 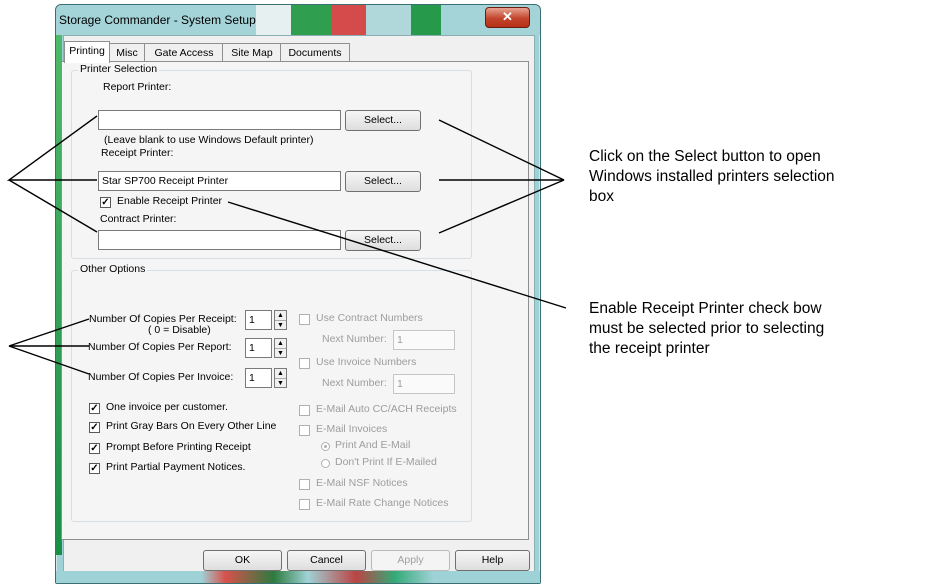 I want to click on left-bracket-printers, so click(x=52, y=148).